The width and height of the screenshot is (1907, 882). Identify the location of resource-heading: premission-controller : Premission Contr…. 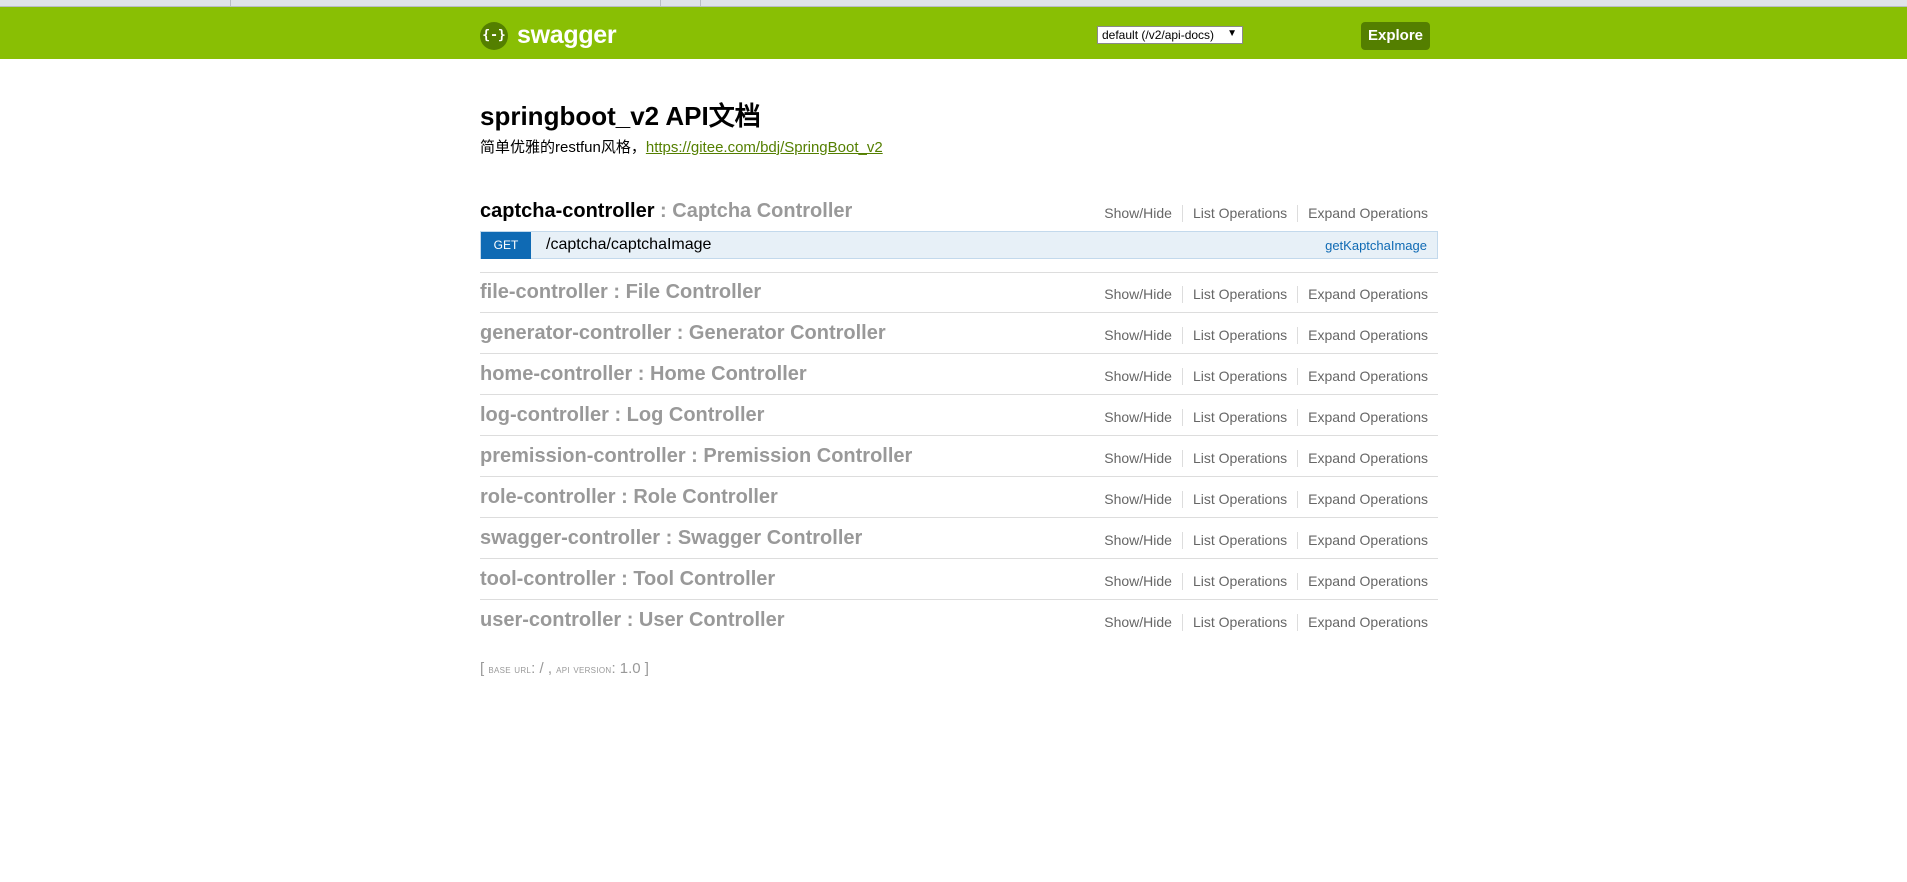
(696, 456).